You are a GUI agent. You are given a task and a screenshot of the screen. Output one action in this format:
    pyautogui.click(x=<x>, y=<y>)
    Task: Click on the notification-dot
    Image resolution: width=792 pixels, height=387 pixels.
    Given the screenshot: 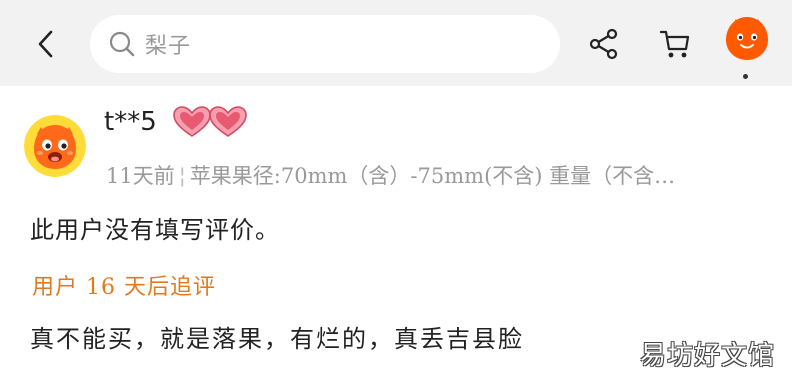 What is the action you would take?
    pyautogui.click(x=745, y=76)
    